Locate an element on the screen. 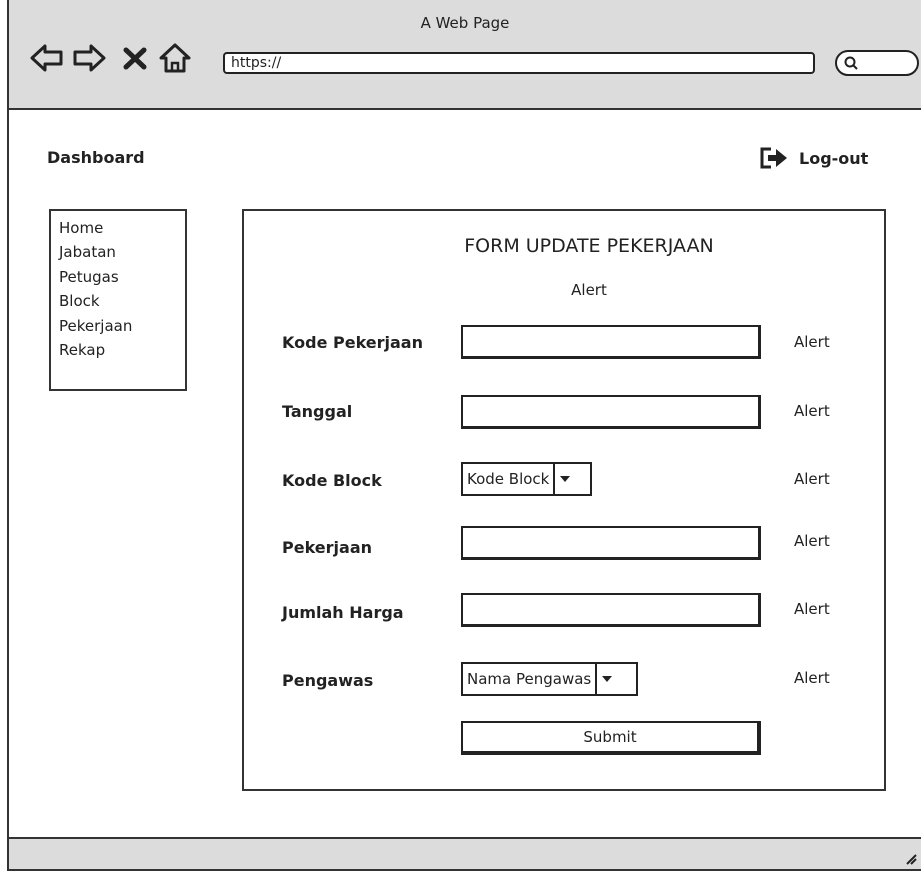 Image resolution: width=921 pixels, height=871 pixels. url-bar: https:// is located at coordinates (519, 63).